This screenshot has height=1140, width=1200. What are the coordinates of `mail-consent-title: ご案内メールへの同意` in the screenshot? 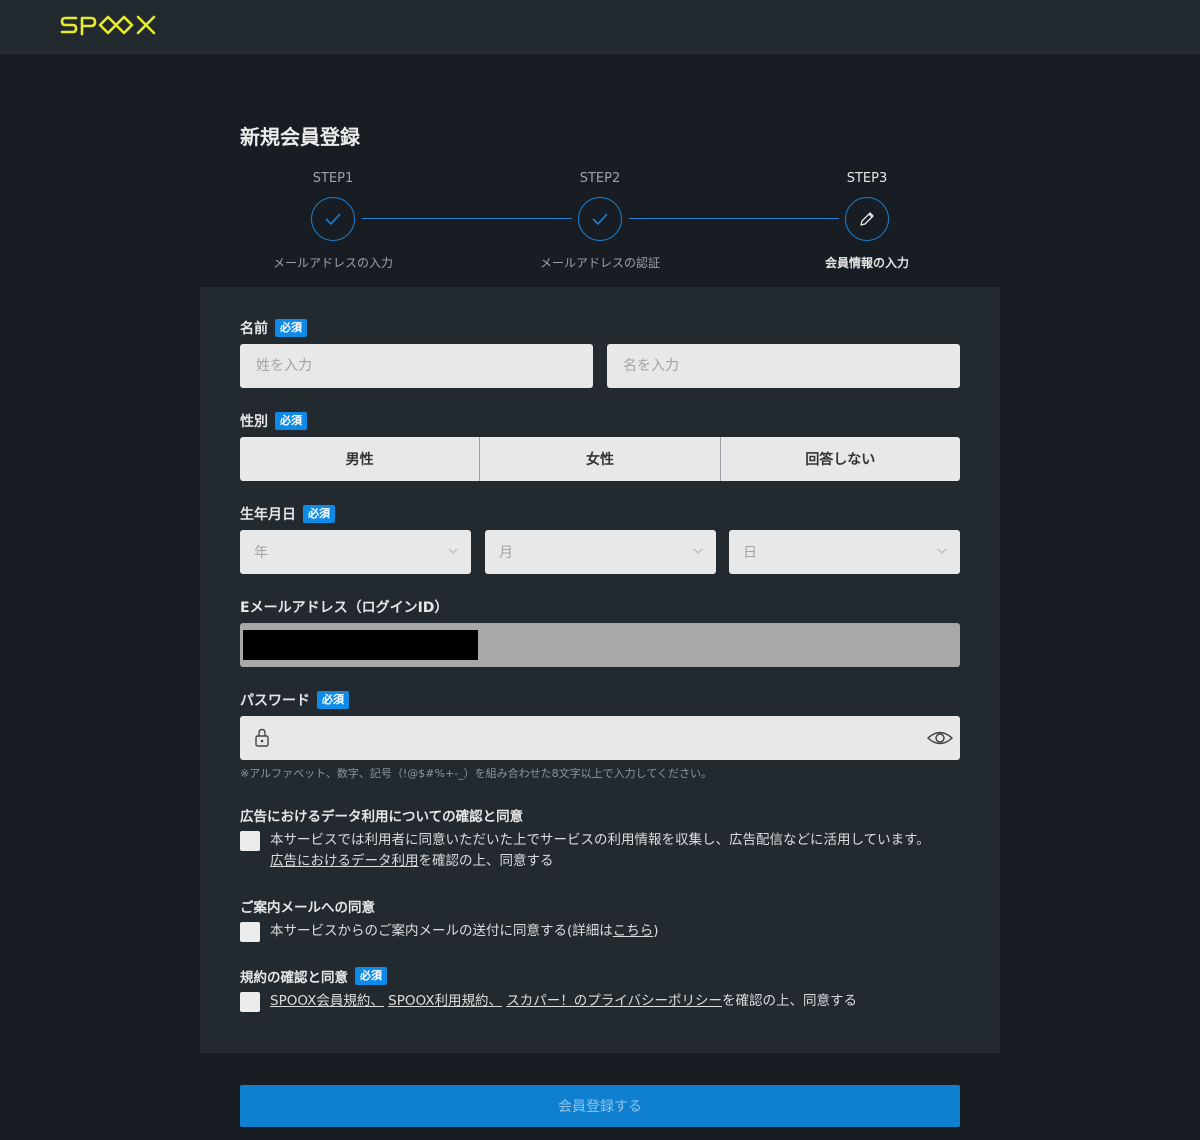 It's located at (307, 906).